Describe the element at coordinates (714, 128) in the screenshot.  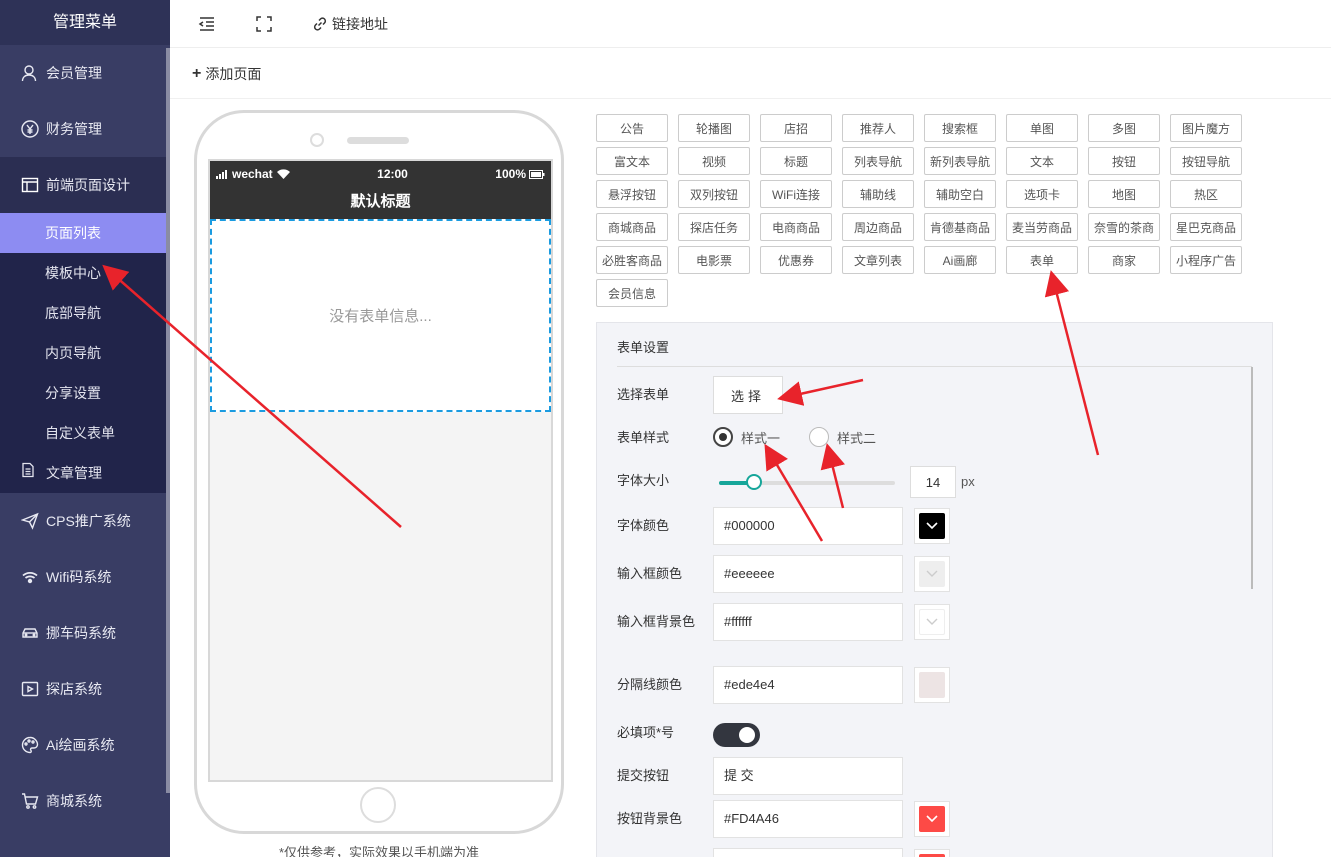
I see `component-button: 轮播图` at that location.